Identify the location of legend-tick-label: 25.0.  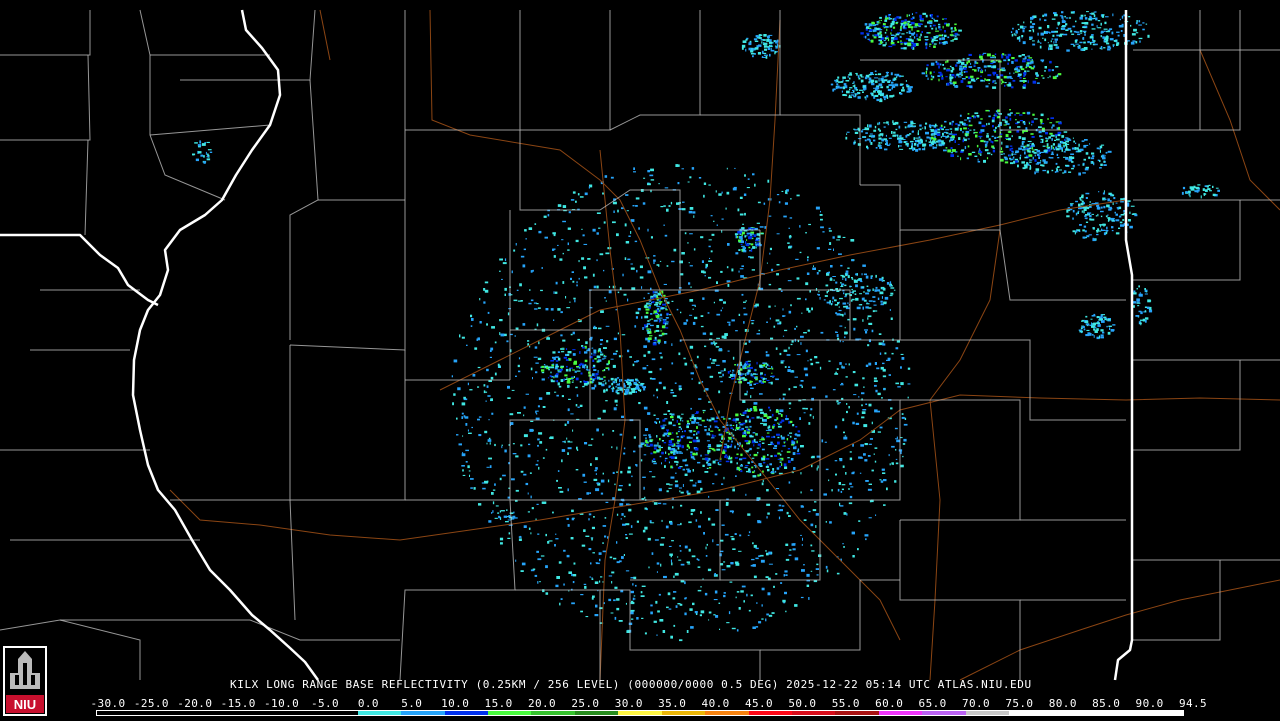
(585, 703).